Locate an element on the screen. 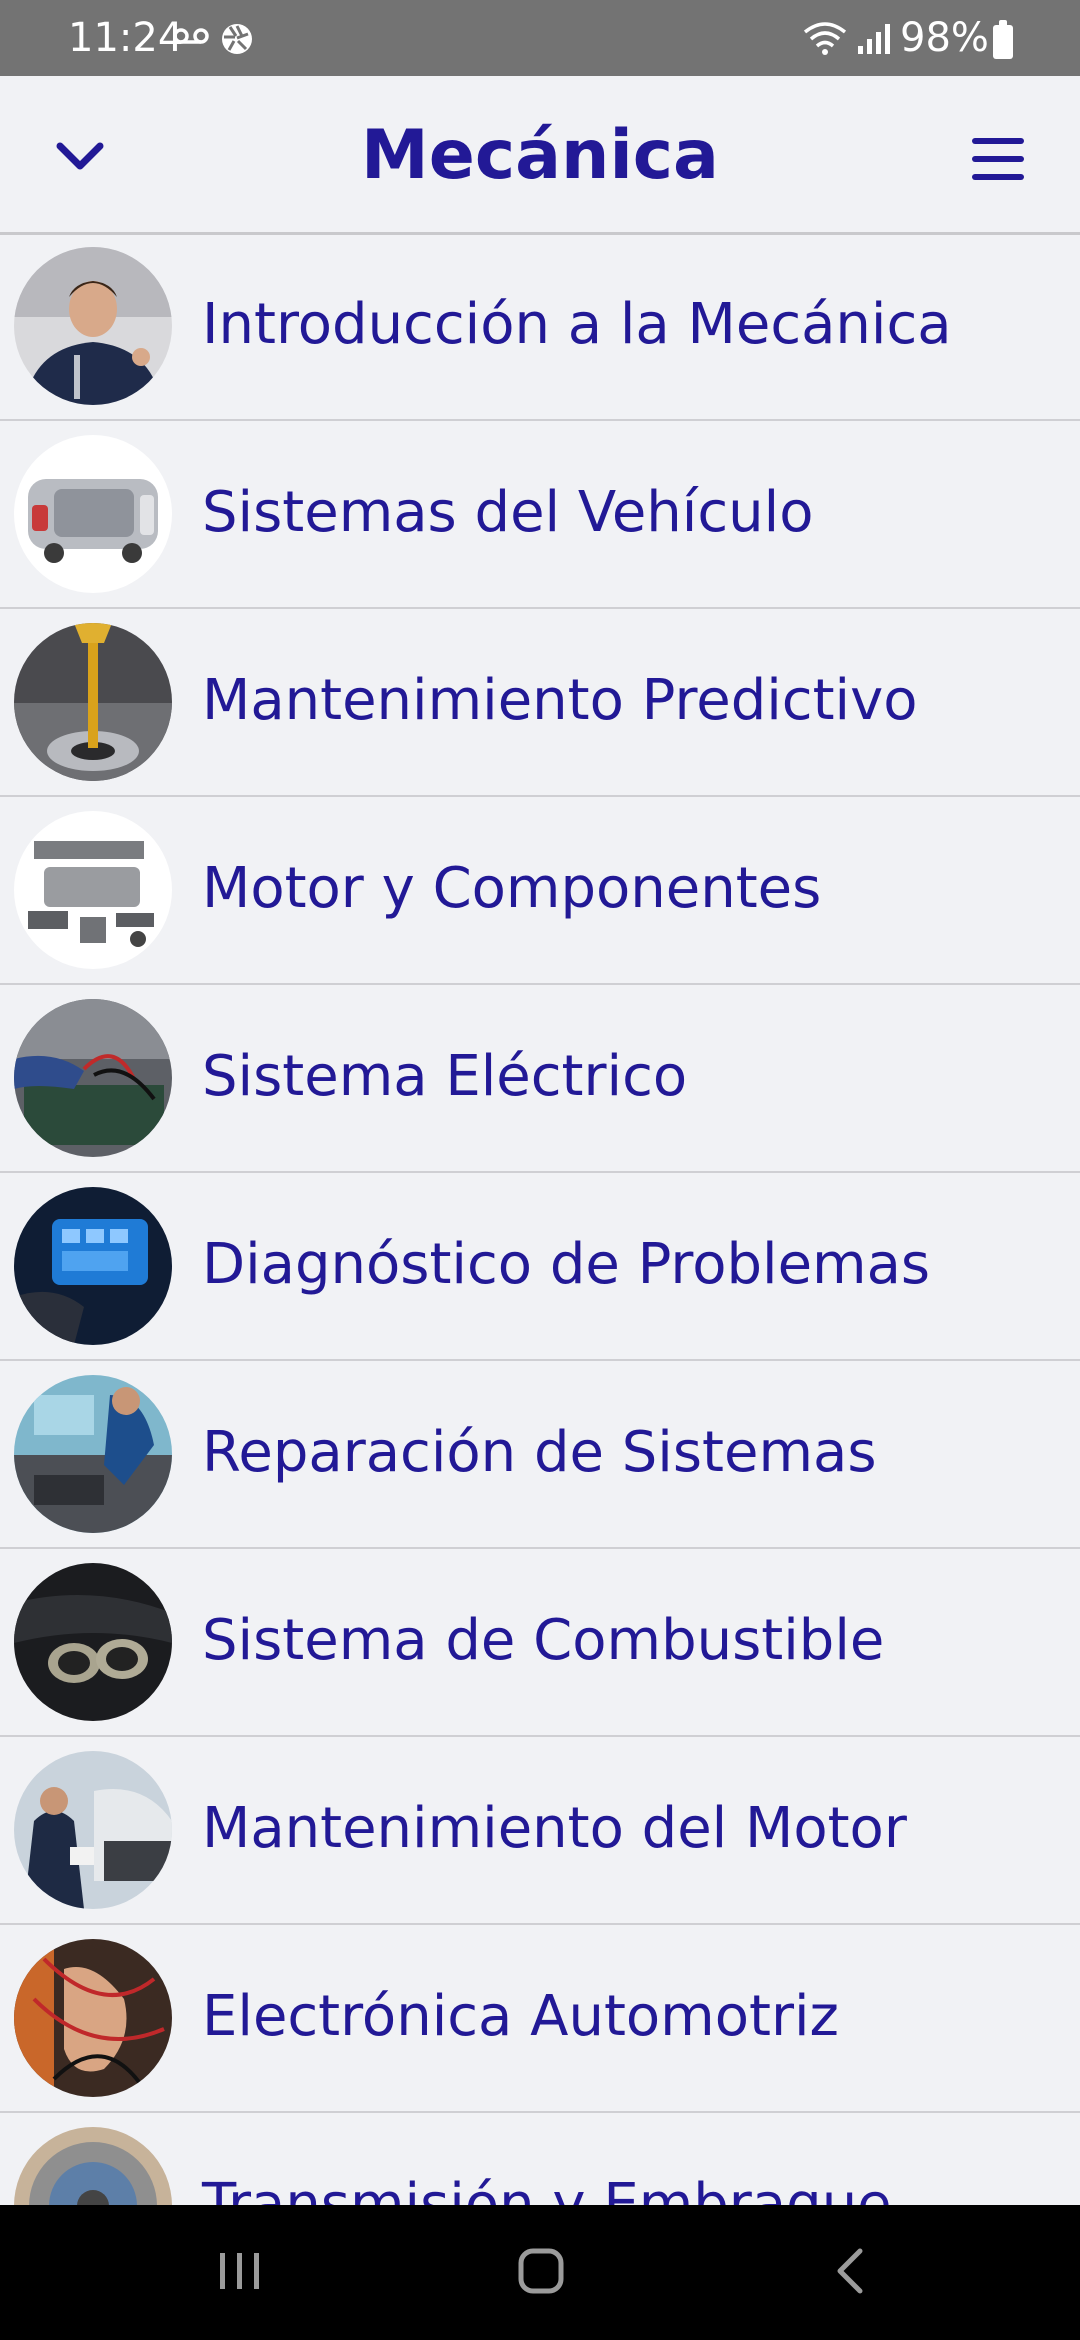  battery-icon is located at coordinates (1003, 39).